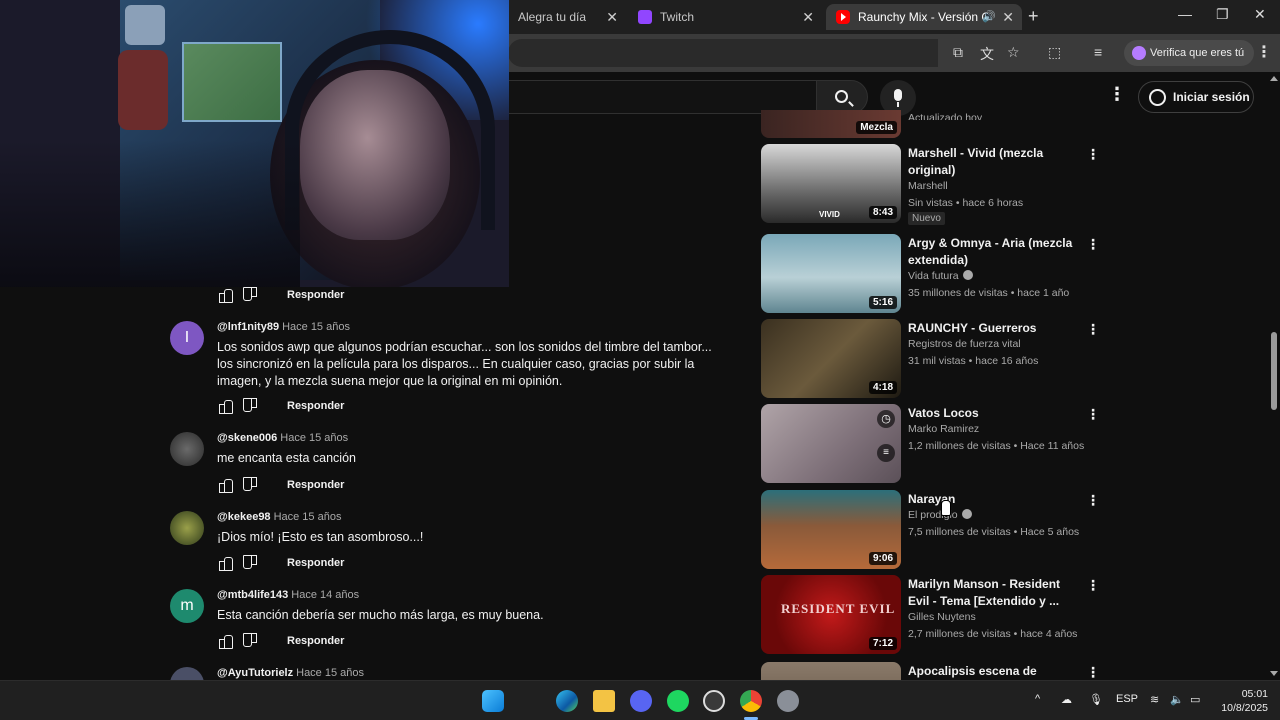 This screenshot has height=720, width=1280. I want to click on rec-channel: Registros de fuerza vital, so click(1003, 344).